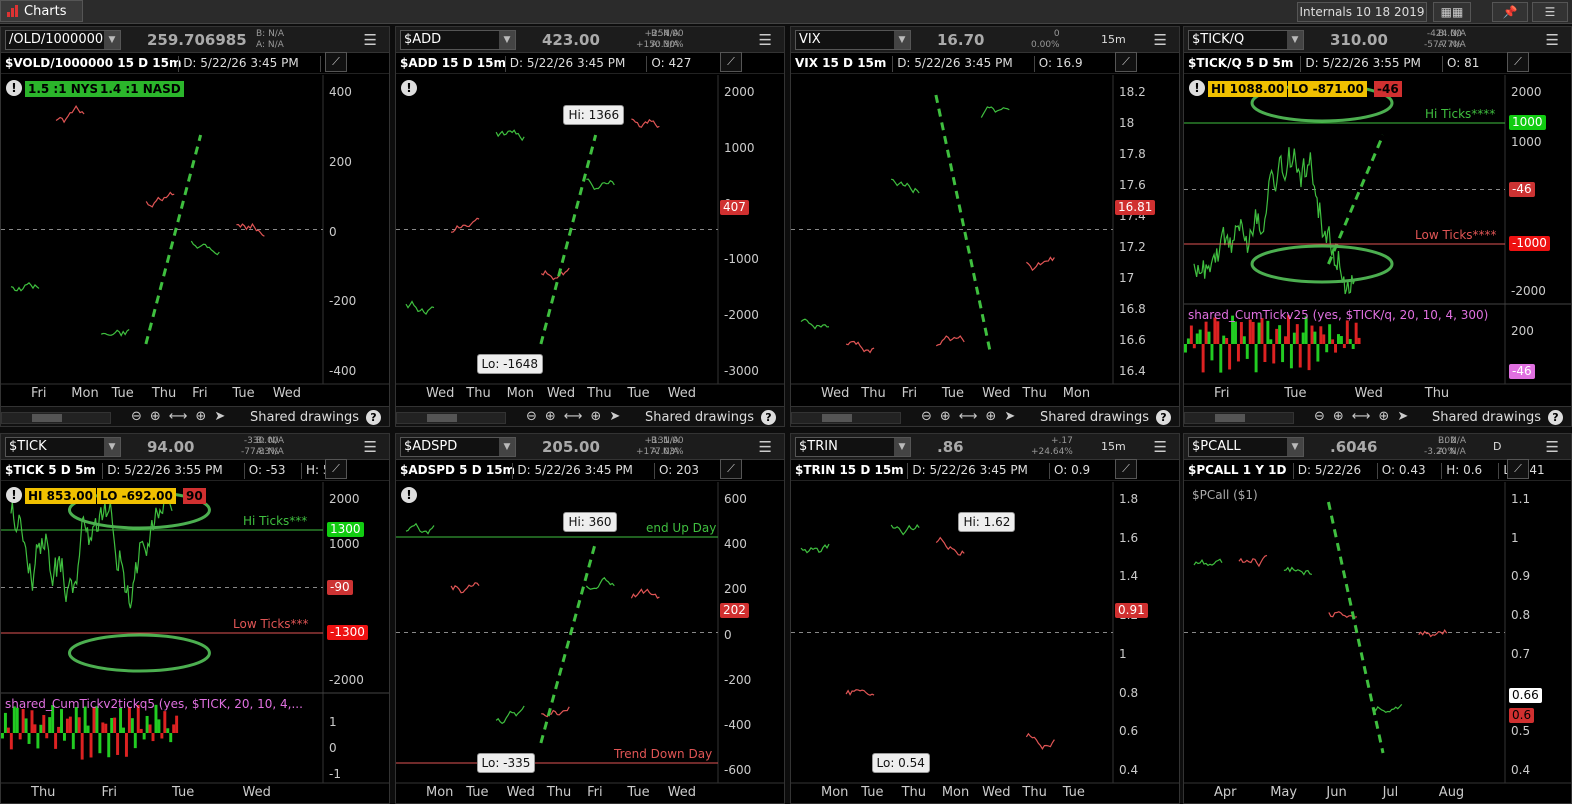 Image resolution: width=1572 pixels, height=804 pixels. What do you see at coordinates (728, 634) in the screenshot?
I see `y-tick-label: 0` at bounding box center [728, 634].